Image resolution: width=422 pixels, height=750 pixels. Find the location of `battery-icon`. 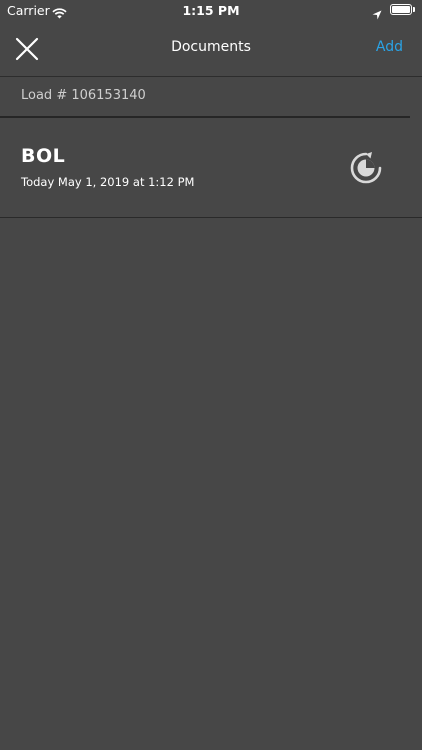

battery-icon is located at coordinates (401, 9).